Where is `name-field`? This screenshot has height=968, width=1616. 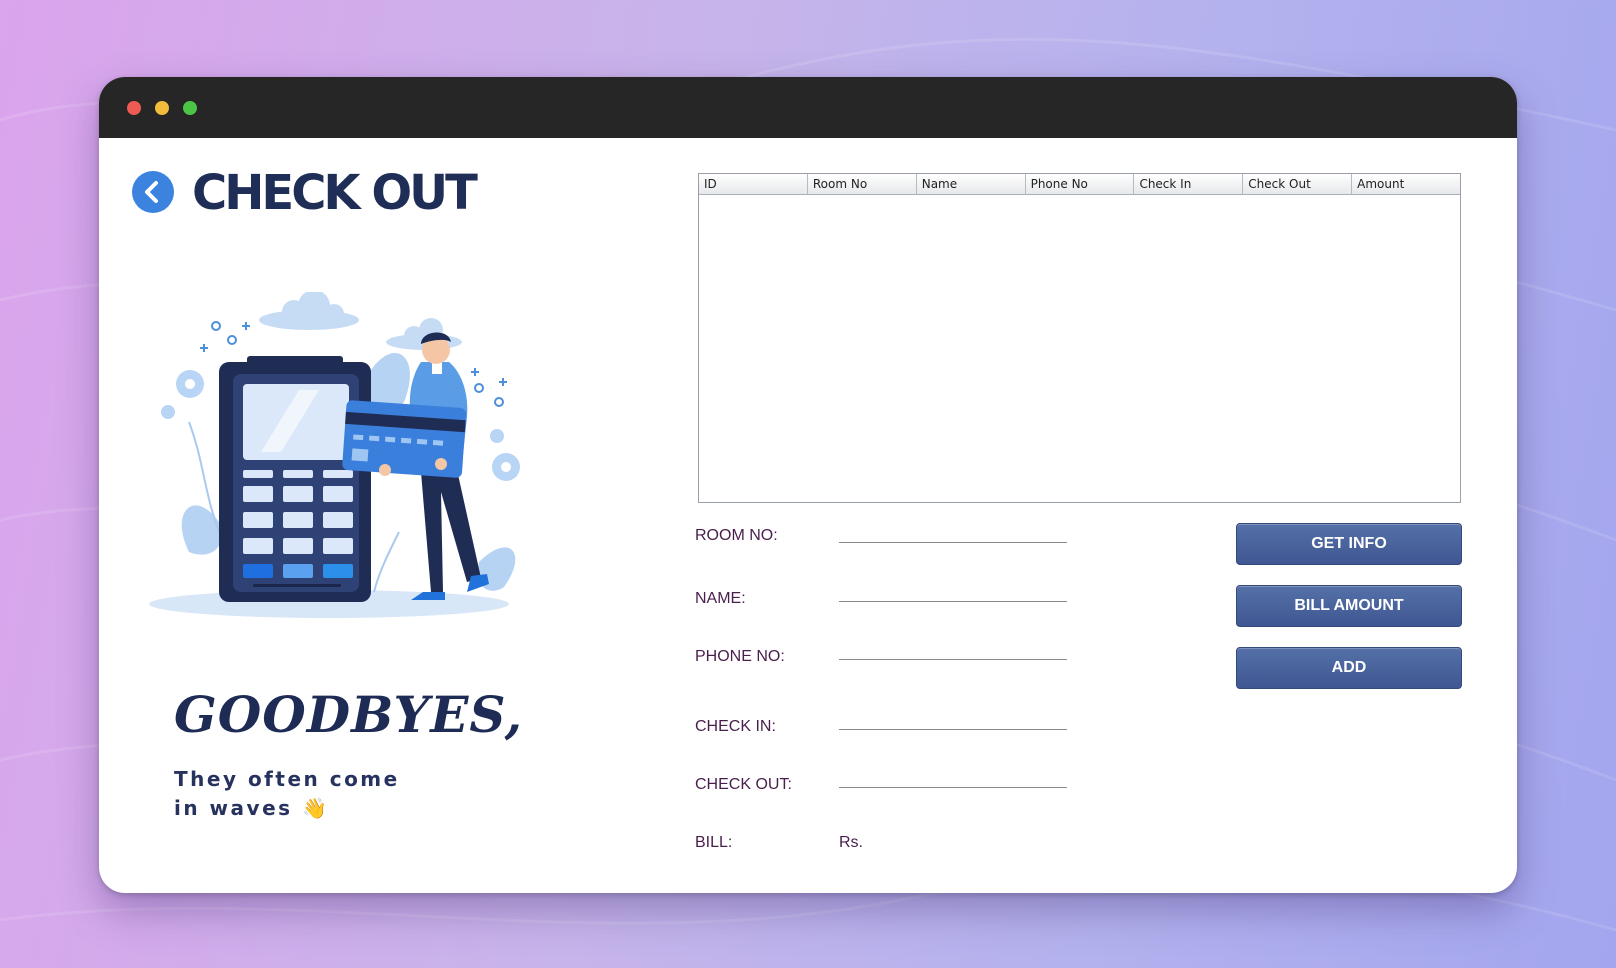 name-field is located at coordinates (953, 589).